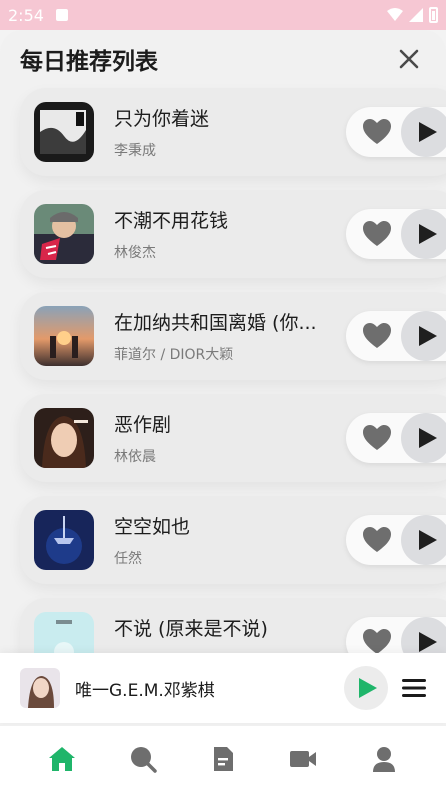 This screenshot has height=792, width=446. I want to click on song-title: 不说 (原来是不说), so click(191, 629).